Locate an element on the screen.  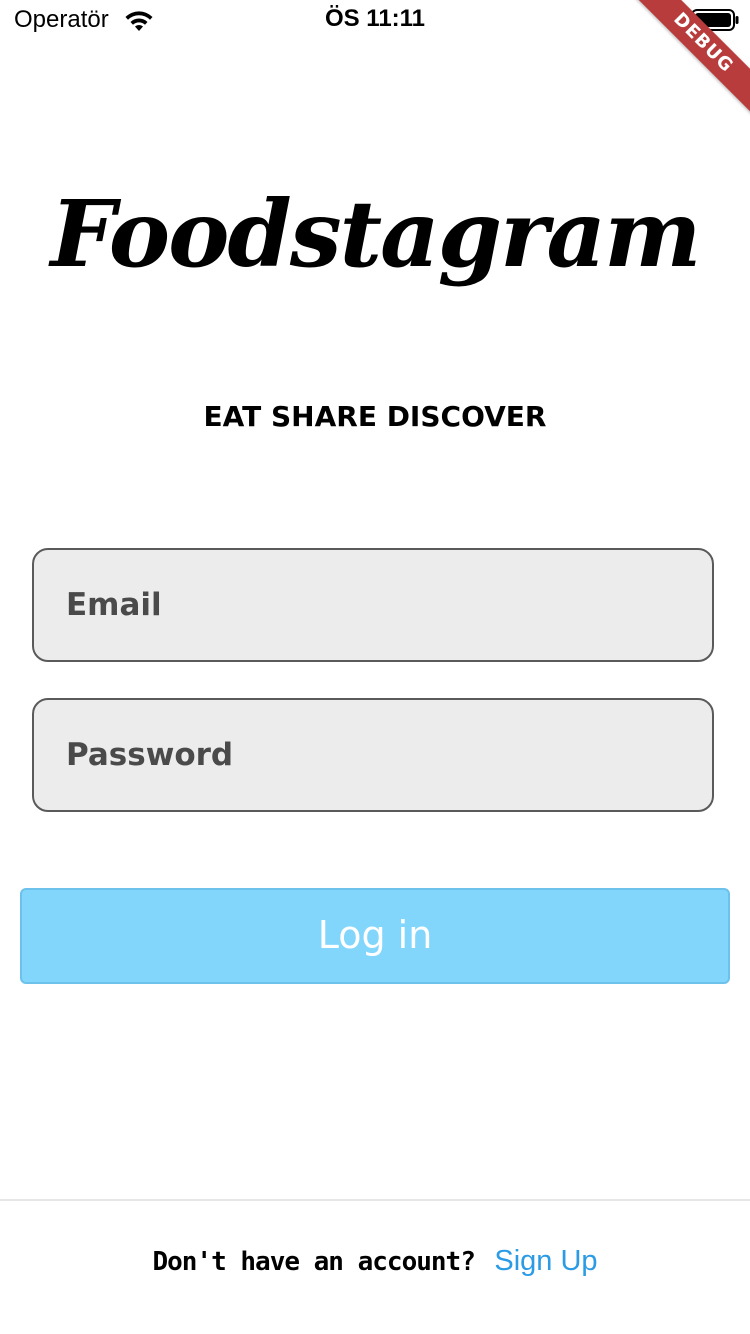
footer-divider is located at coordinates (375, 1200).